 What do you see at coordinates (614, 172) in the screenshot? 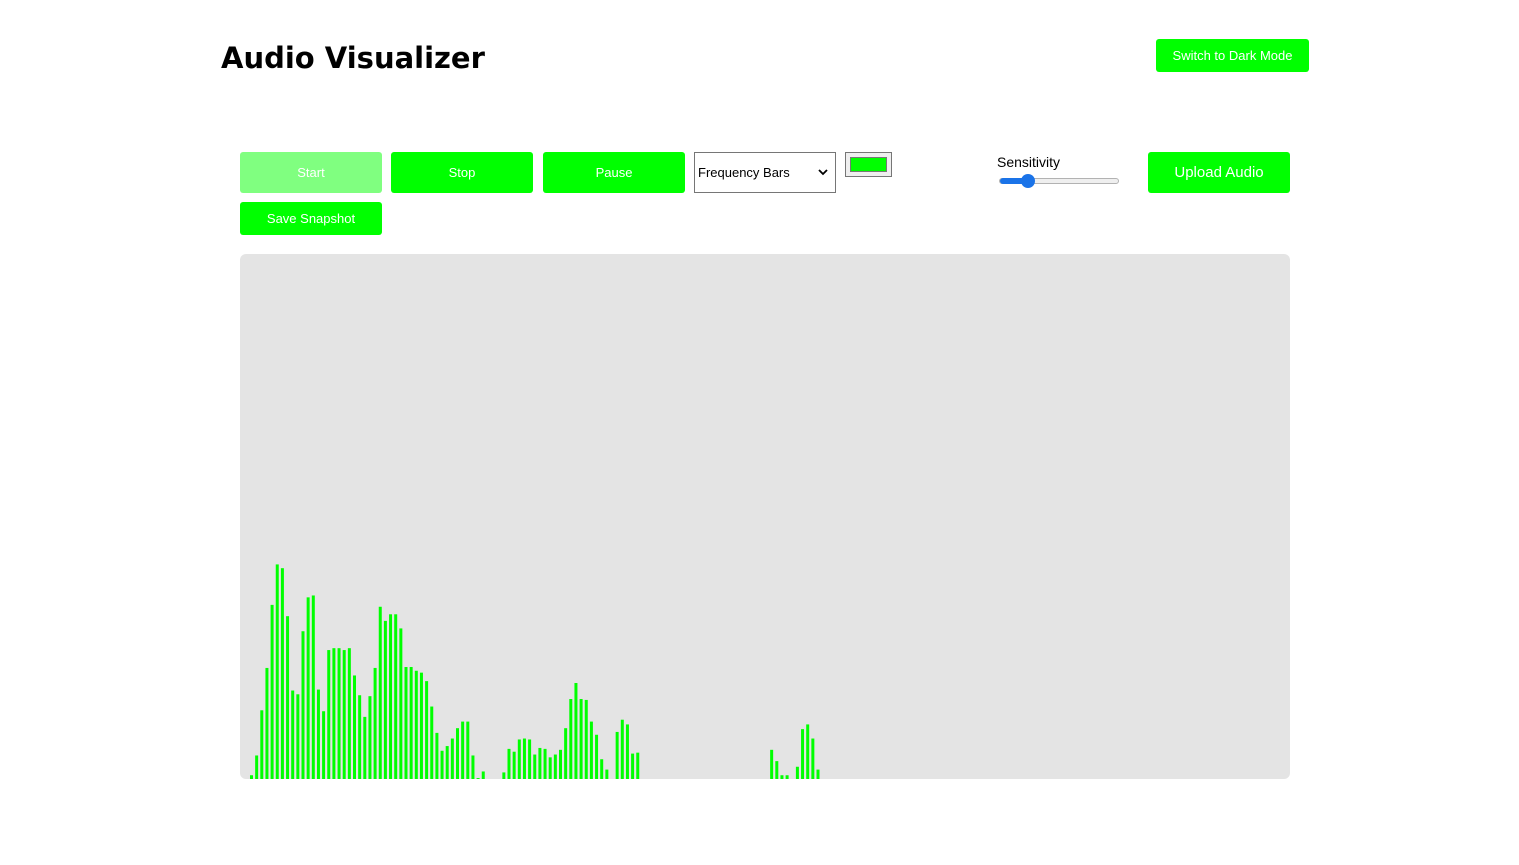
I see `pause-button: Pause` at bounding box center [614, 172].